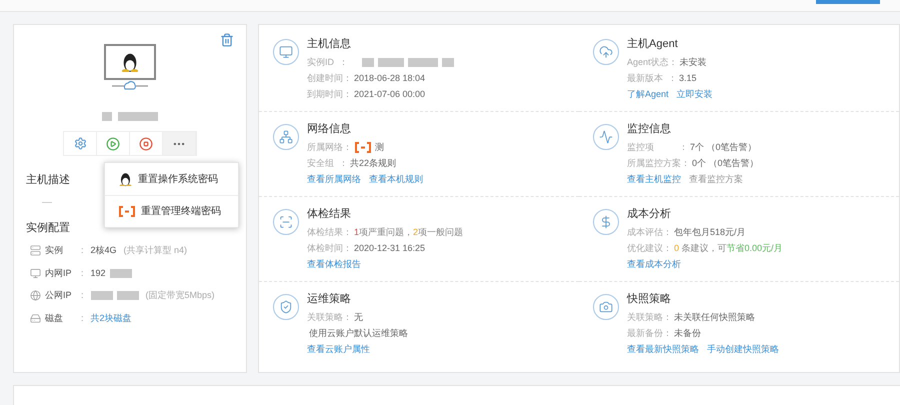 This screenshot has width=900, height=405. What do you see at coordinates (658, 163) in the screenshot?
I see `field-label: 所属监控方案：` at bounding box center [658, 163].